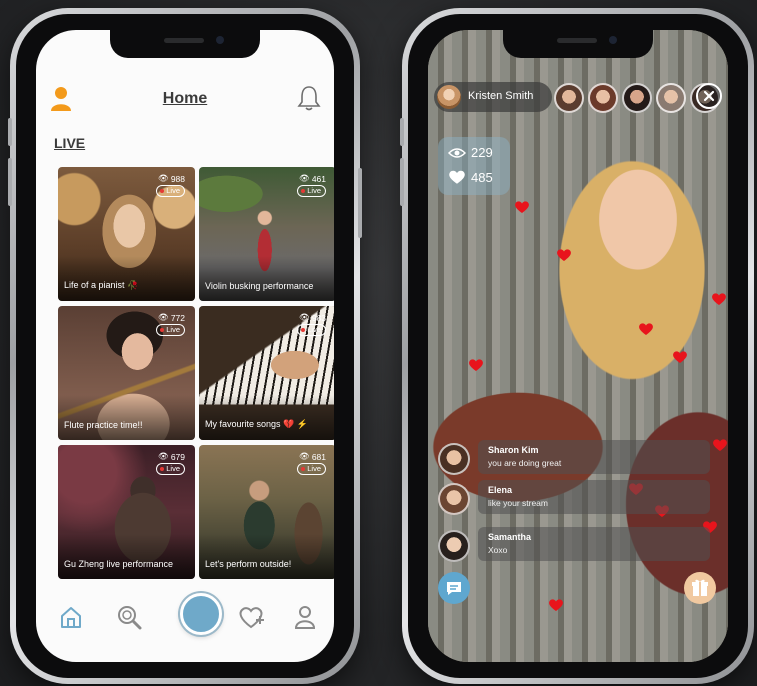 This screenshot has width=757, height=686. What do you see at coordinates (525, 463) in the screenshot?
I see `comment-text: you are doing great` at bounding box center [525, 463].